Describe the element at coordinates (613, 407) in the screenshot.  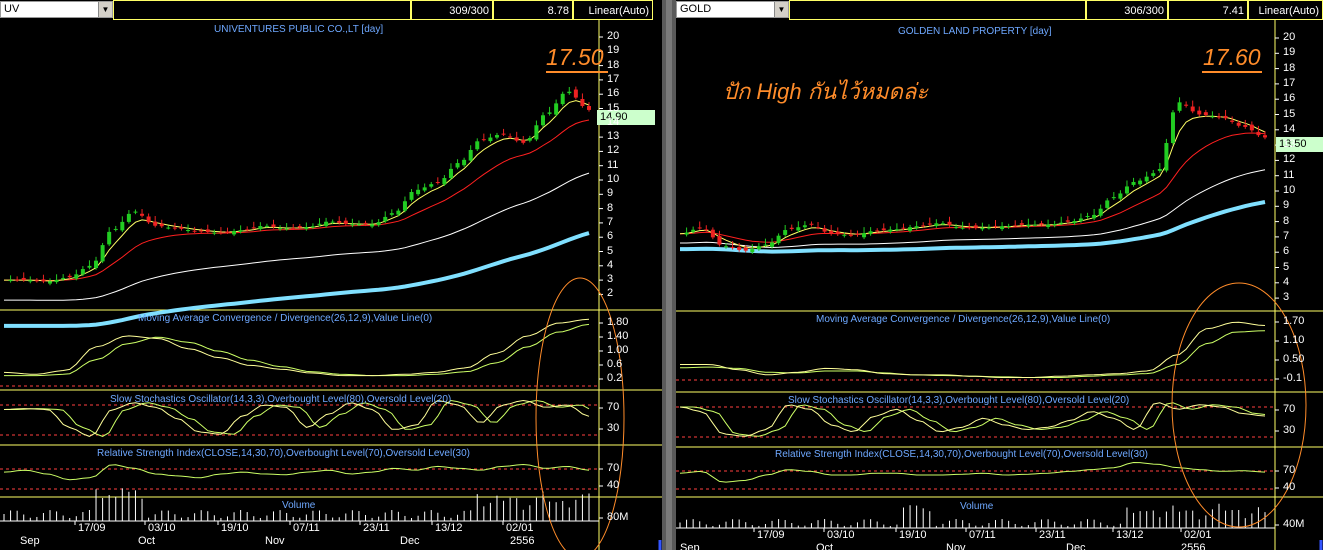
I see `stoch-tick-label: 70` at that location.